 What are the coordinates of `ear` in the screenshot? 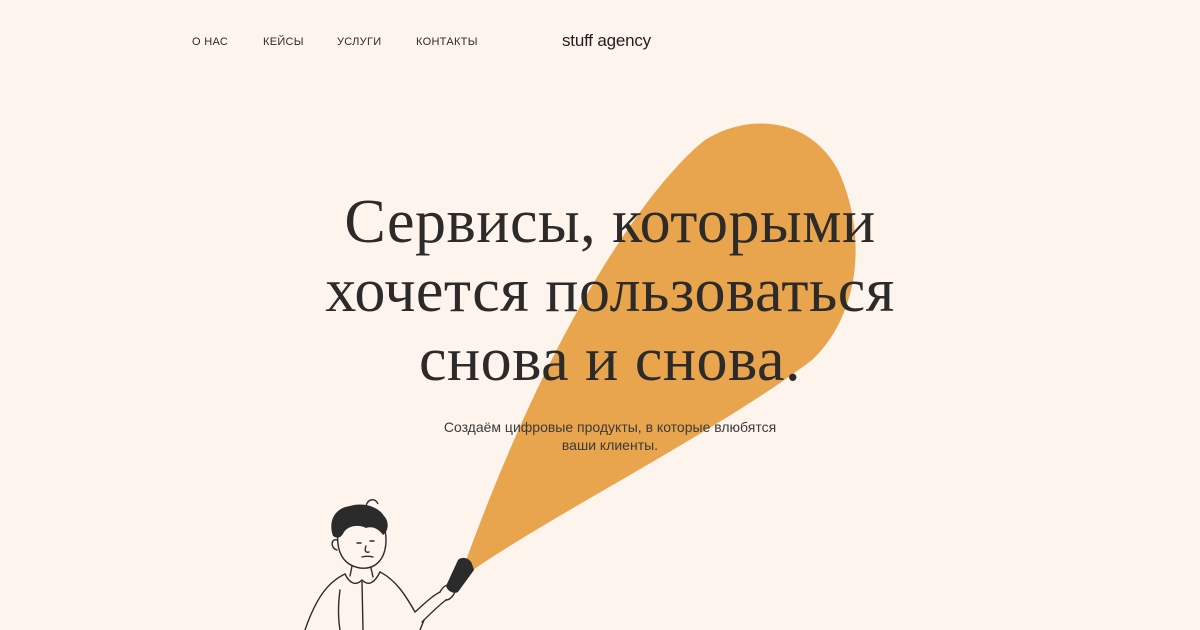 It's located at (334, 545).